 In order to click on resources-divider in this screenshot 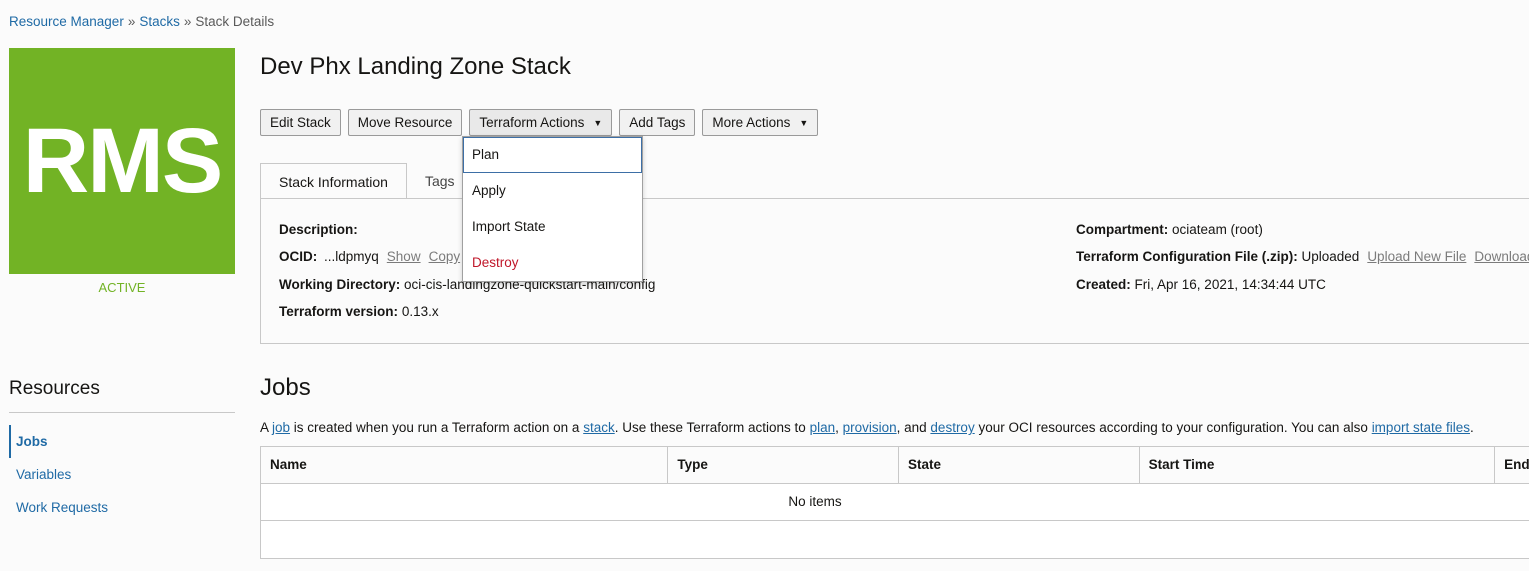, I will do `click(122, 412)`.